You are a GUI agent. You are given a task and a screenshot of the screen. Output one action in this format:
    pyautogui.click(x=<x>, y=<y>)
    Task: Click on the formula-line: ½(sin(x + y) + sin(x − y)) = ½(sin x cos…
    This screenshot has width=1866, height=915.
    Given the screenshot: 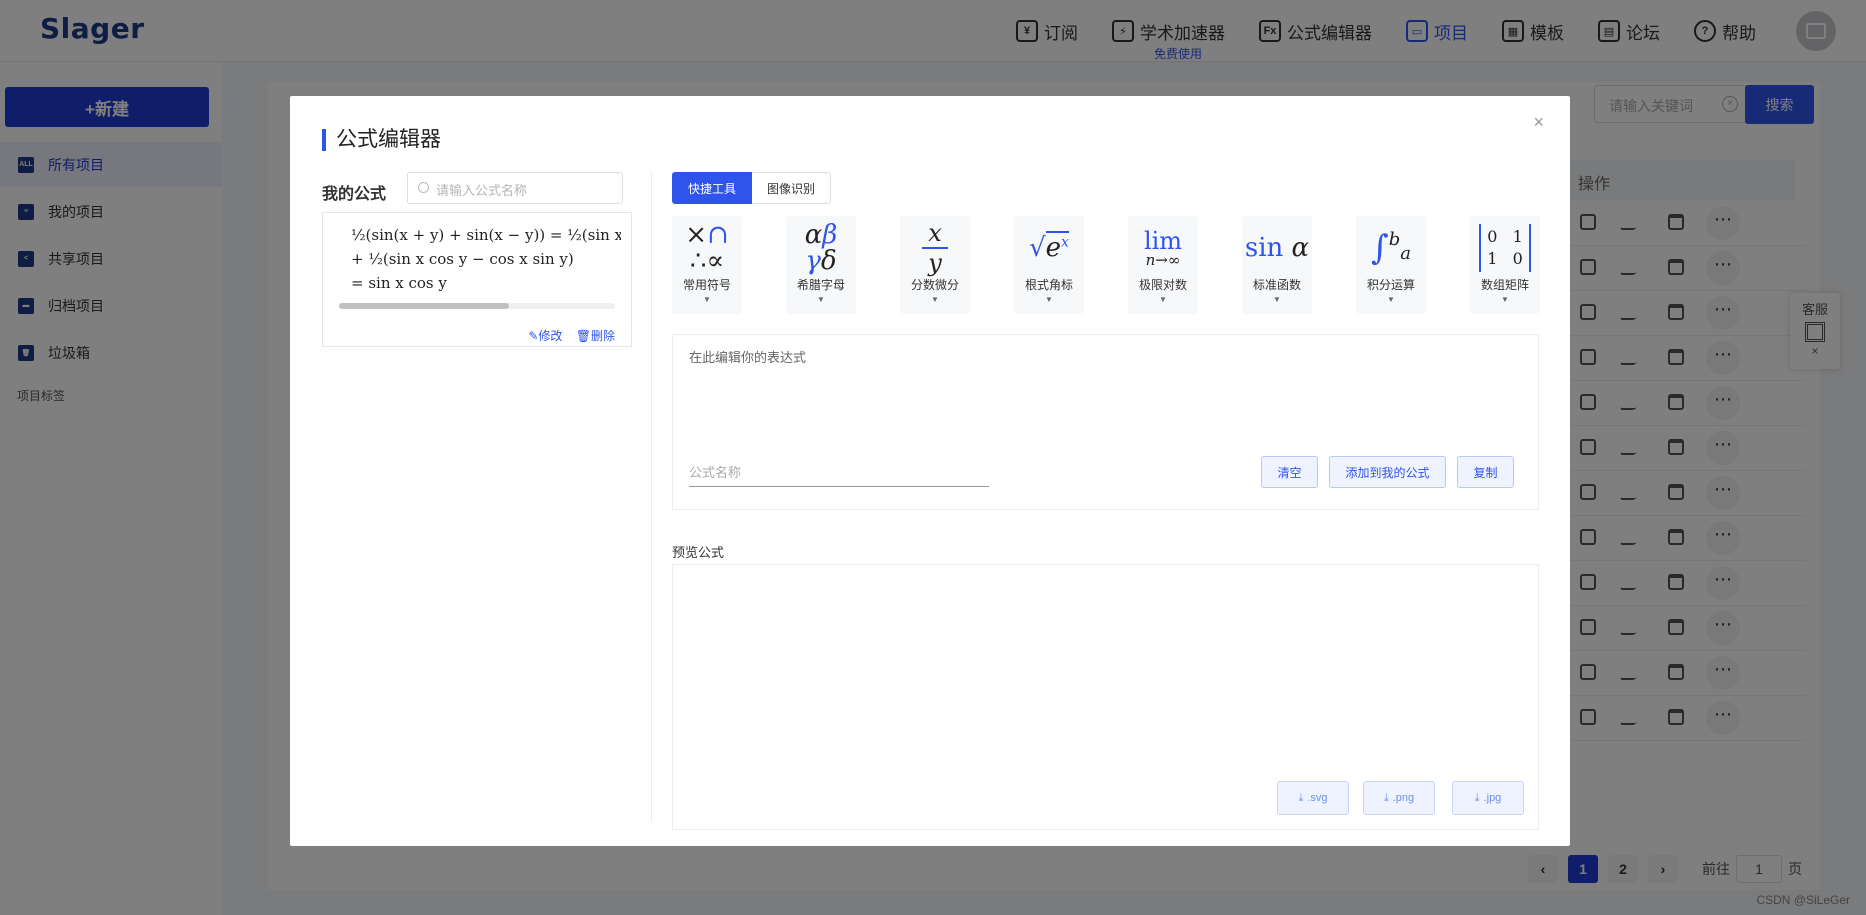 What is the action you would take?
    pyautogui.click(x=486, y=235)
    